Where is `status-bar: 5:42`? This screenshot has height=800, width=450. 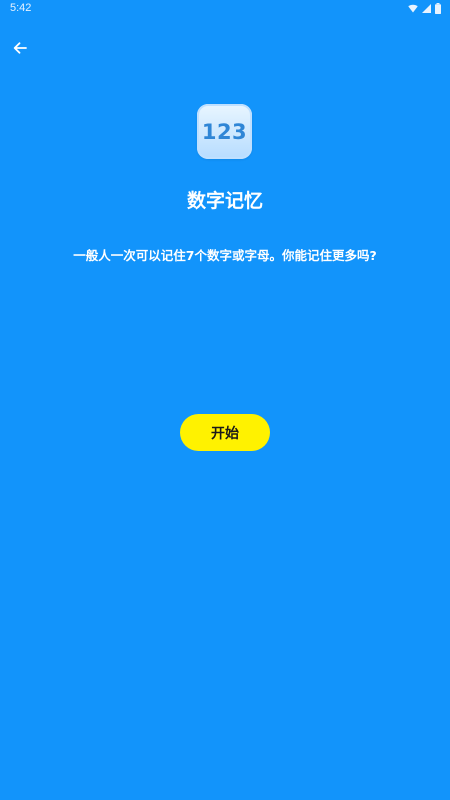 status-bar: 5:42 is located at coordinates (225, 9).